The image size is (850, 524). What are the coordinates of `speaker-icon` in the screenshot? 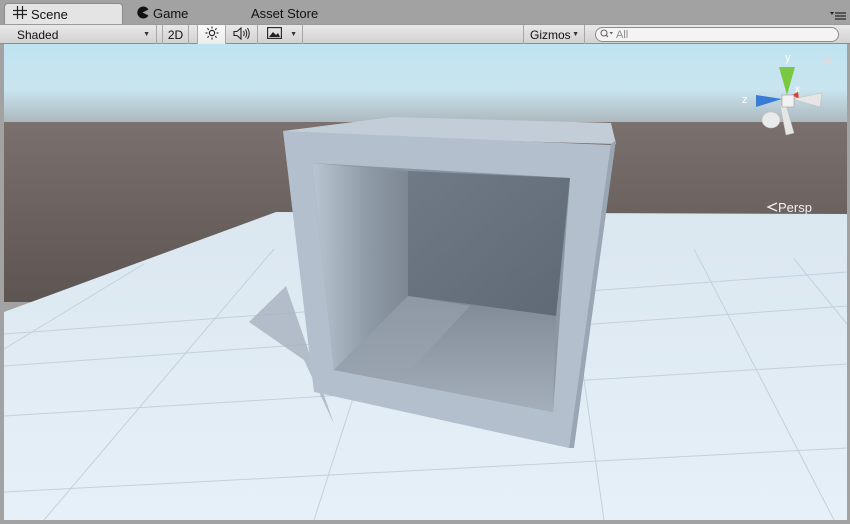 It's located at (241, 34).